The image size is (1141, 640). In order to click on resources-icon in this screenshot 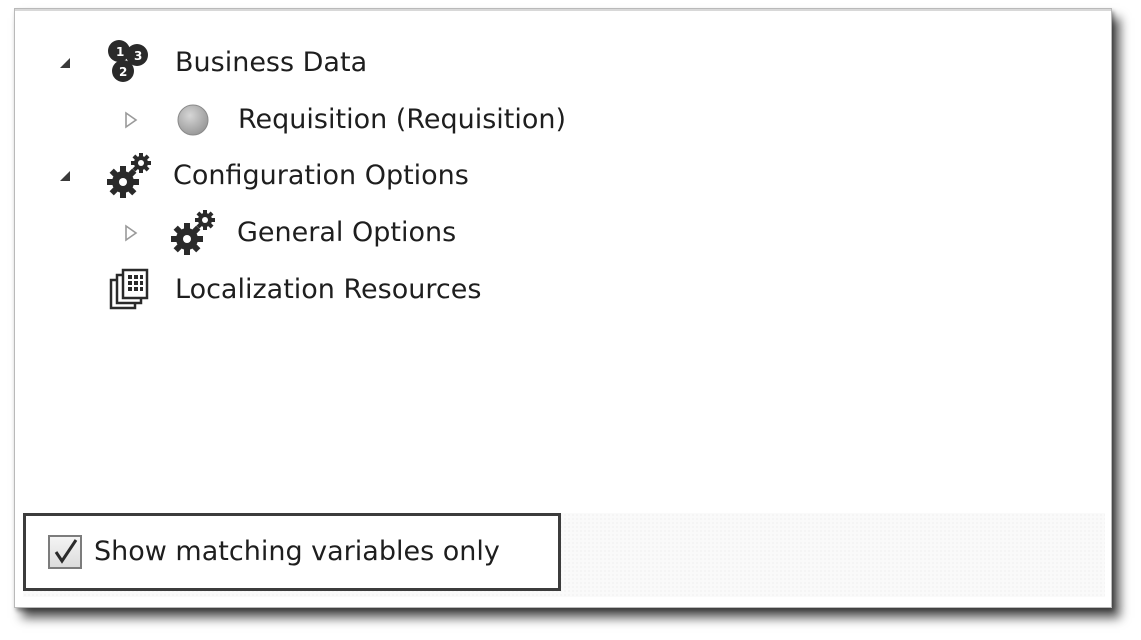, I will do `click(129, 290)`.